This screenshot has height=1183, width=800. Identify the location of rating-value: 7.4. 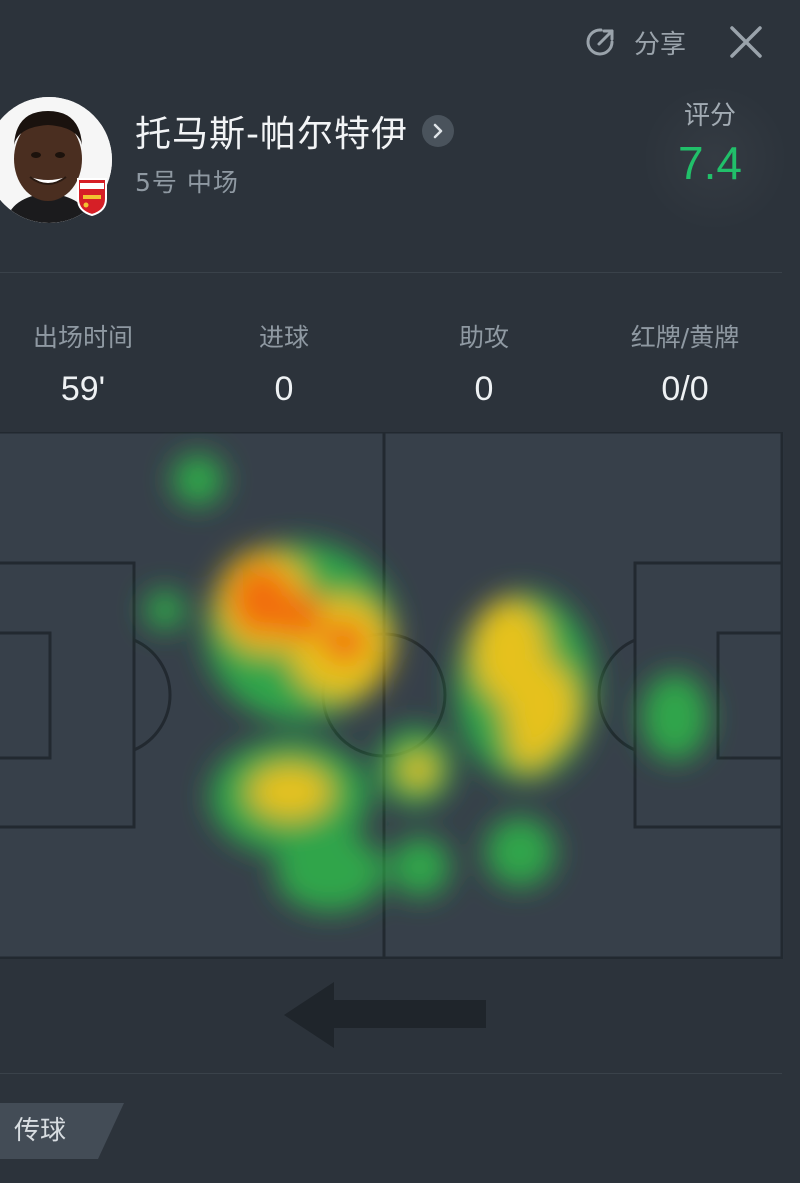
(710, 163).